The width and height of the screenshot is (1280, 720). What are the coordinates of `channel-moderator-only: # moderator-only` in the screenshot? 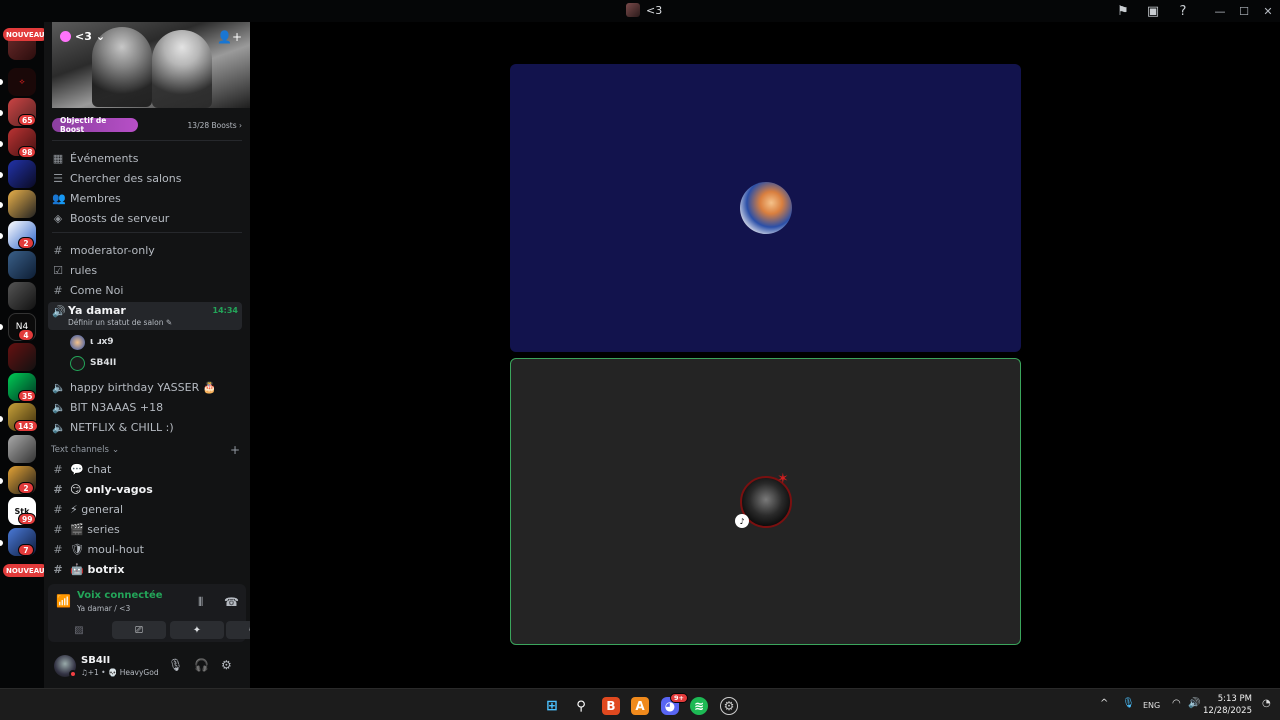 It's located at (147, 250).